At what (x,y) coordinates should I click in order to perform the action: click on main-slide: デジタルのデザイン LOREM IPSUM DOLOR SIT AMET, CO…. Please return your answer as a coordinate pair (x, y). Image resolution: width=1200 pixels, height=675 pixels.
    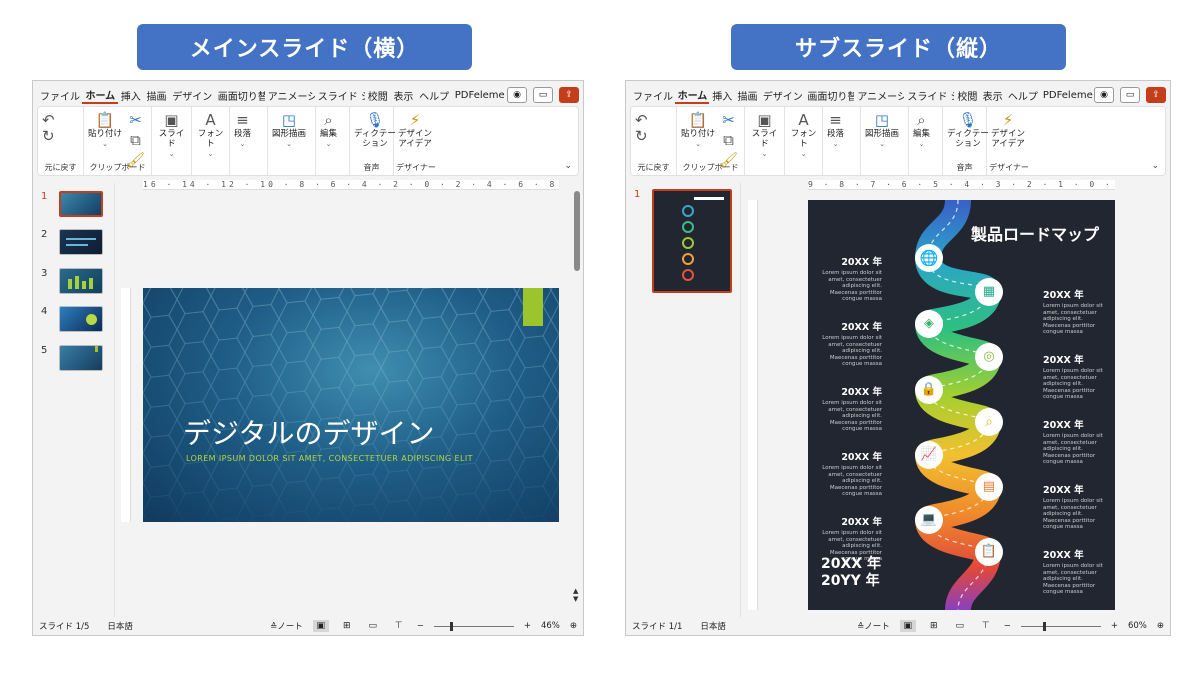
    Looking at the image, I should click on (351, 405).